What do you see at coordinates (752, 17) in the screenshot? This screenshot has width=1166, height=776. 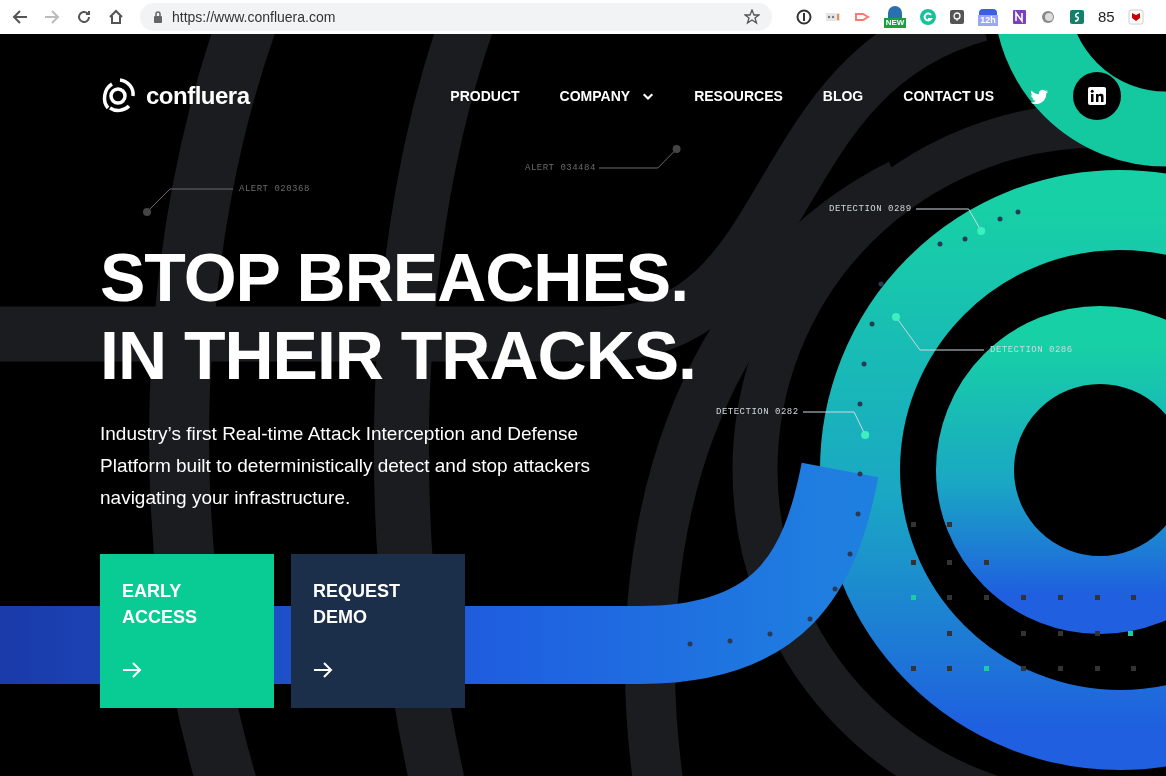 I see `star-icon` at bounding box center [752, 17].